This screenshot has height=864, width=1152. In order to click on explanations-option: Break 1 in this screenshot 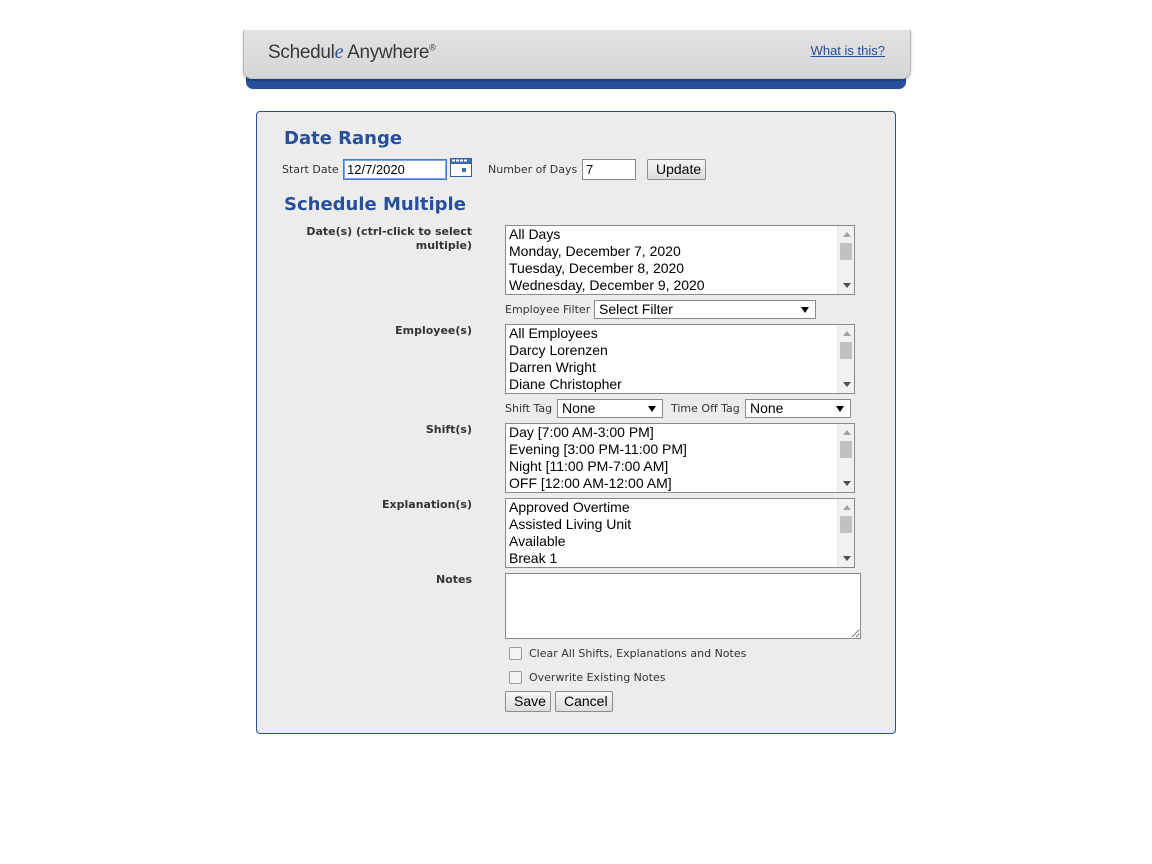, I will do `click(680, 558)`.